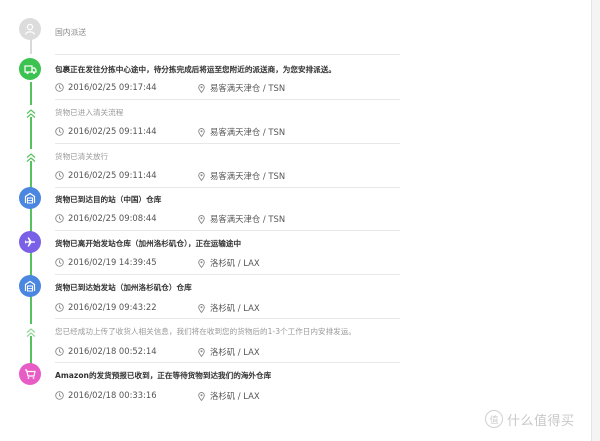 The width and height of the screenshot is (600, 441). I want to click on watermark: 值 什么值得买, so click(537, 419).